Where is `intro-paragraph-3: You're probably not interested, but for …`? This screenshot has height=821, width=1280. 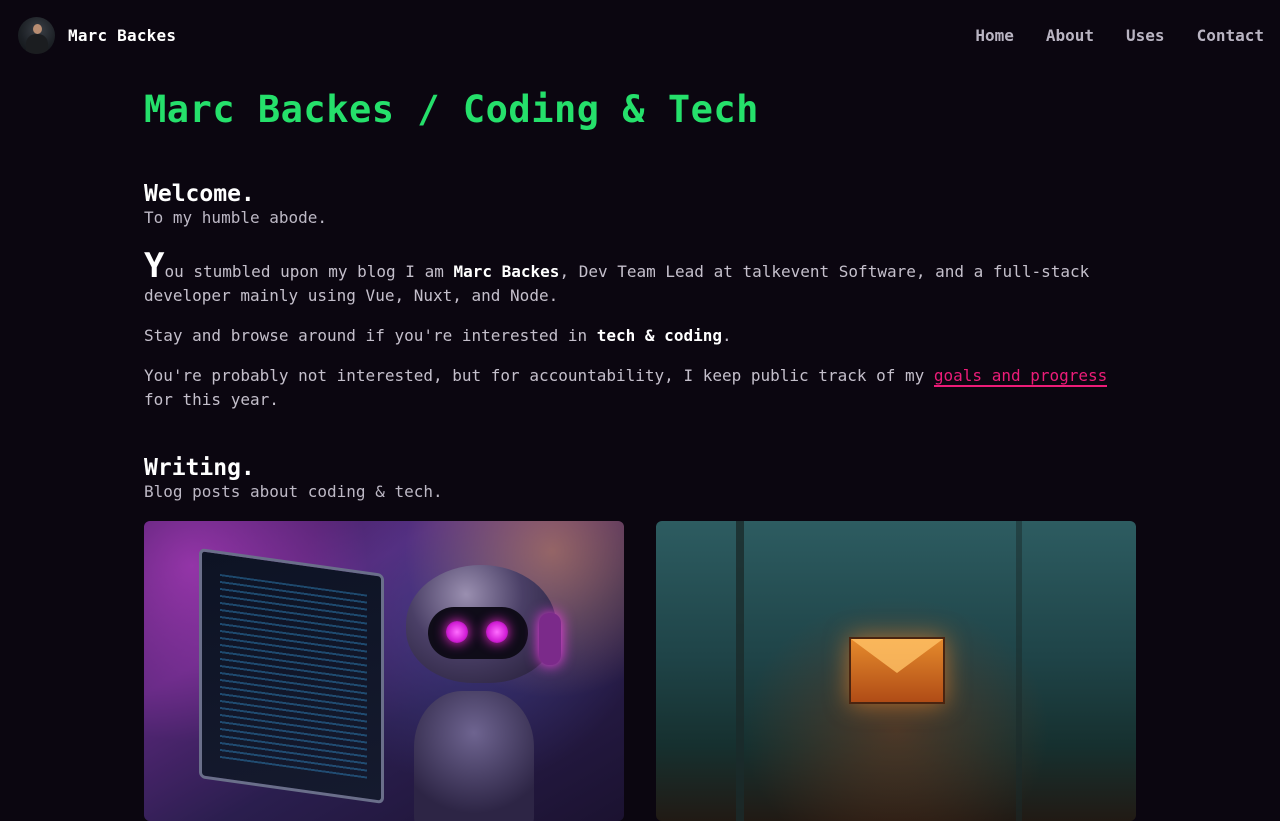
intro-paragraph-3: You're probably not interested, but for … is located at coordinates (626, 387).